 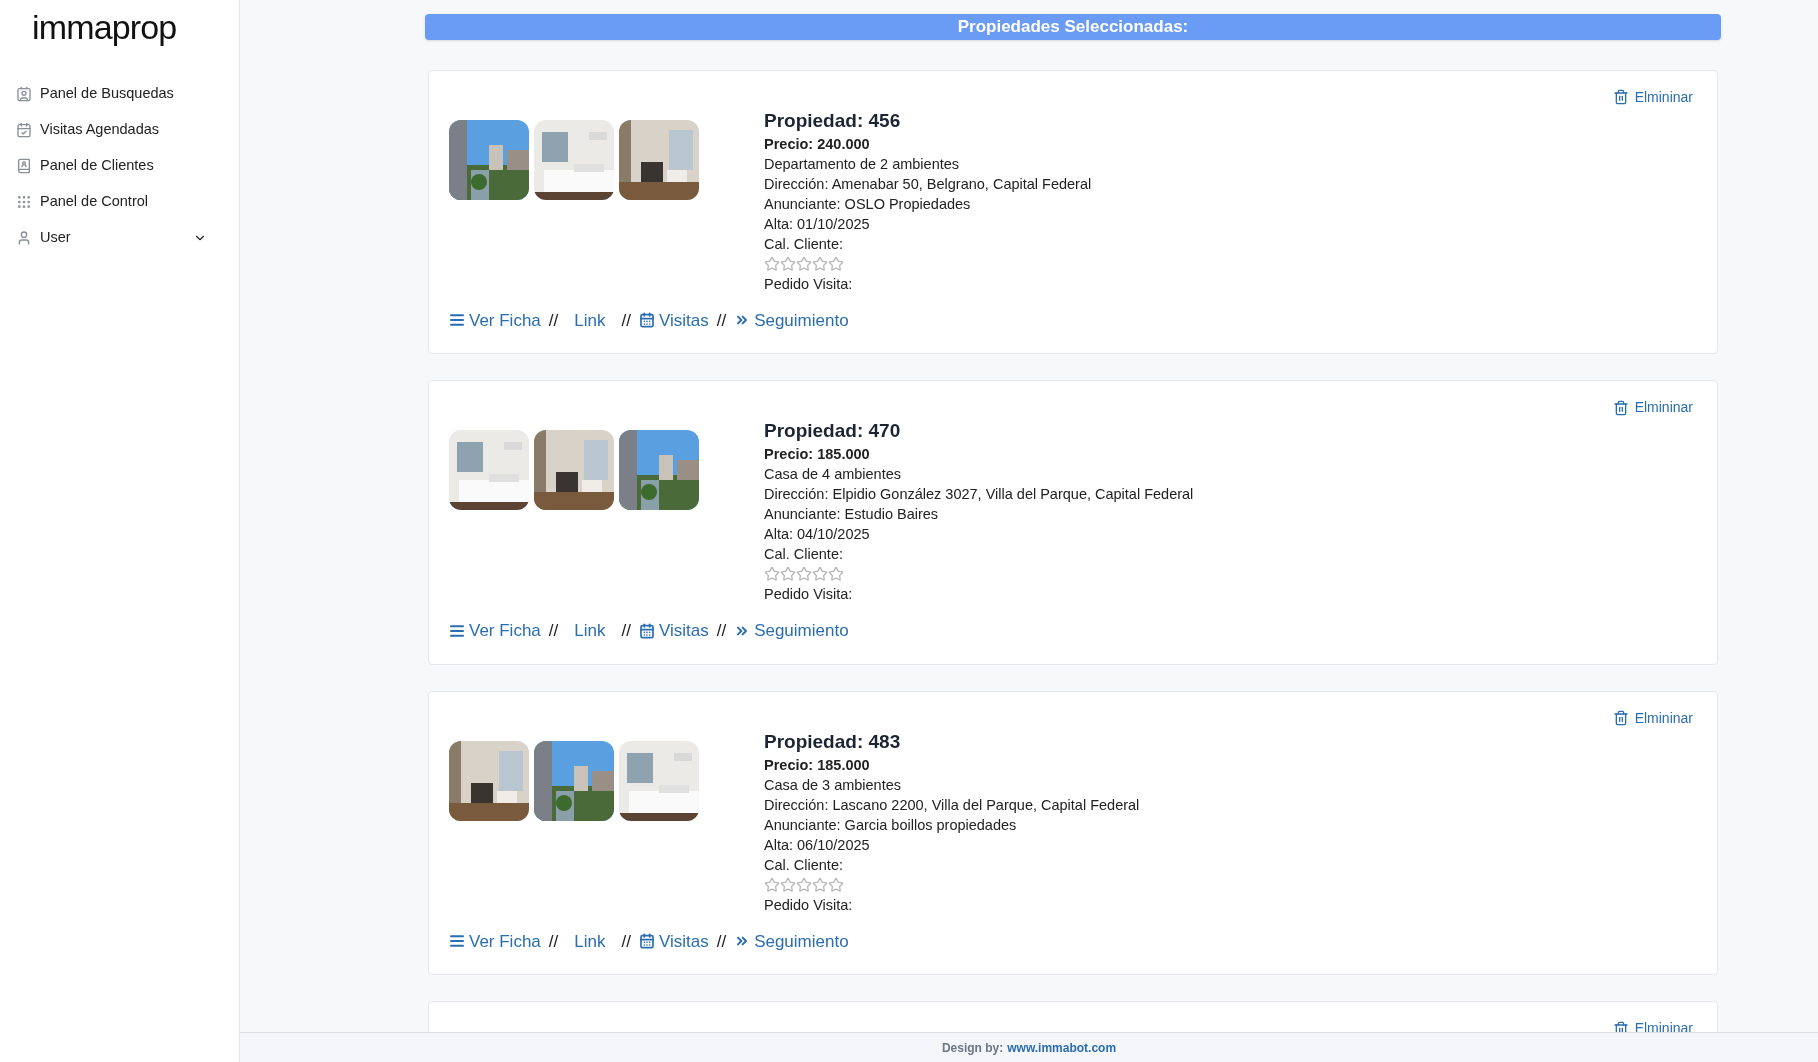 What do you see at coordinates (1062, 1047) in the screenshot?
I see `footer-link: www.immabot.com` at bounding box center [1062, 1047].